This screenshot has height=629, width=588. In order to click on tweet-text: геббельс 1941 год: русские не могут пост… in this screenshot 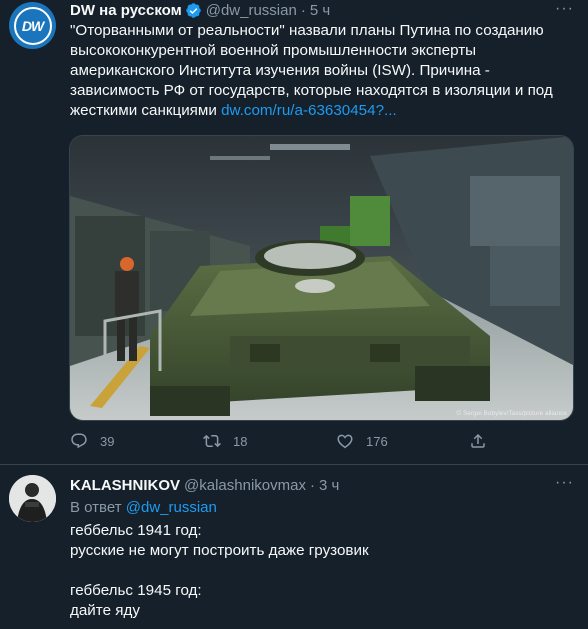, I will do `click(320, 571)`.